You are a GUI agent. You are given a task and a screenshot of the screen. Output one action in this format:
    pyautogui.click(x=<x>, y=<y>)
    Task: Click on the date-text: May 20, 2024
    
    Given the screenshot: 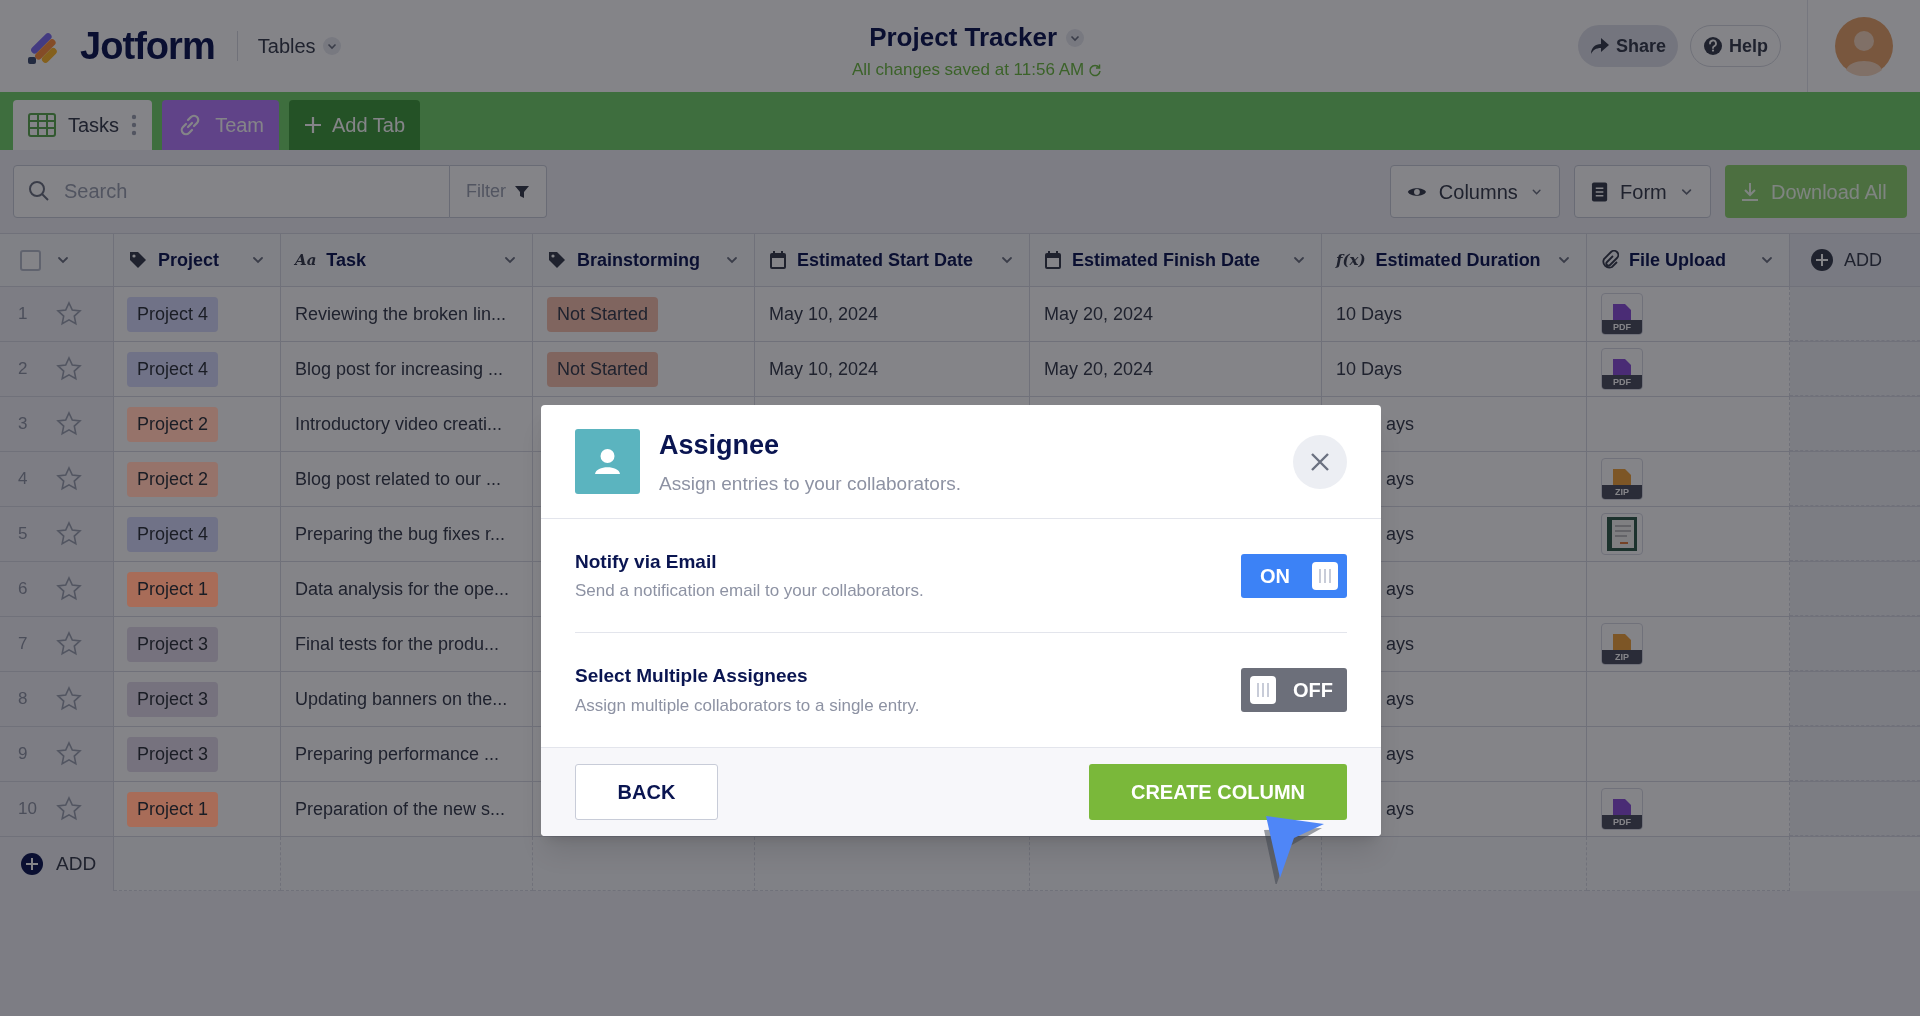 What is the action you would take?
    pyautogui.click(x=1099, y=314)
    